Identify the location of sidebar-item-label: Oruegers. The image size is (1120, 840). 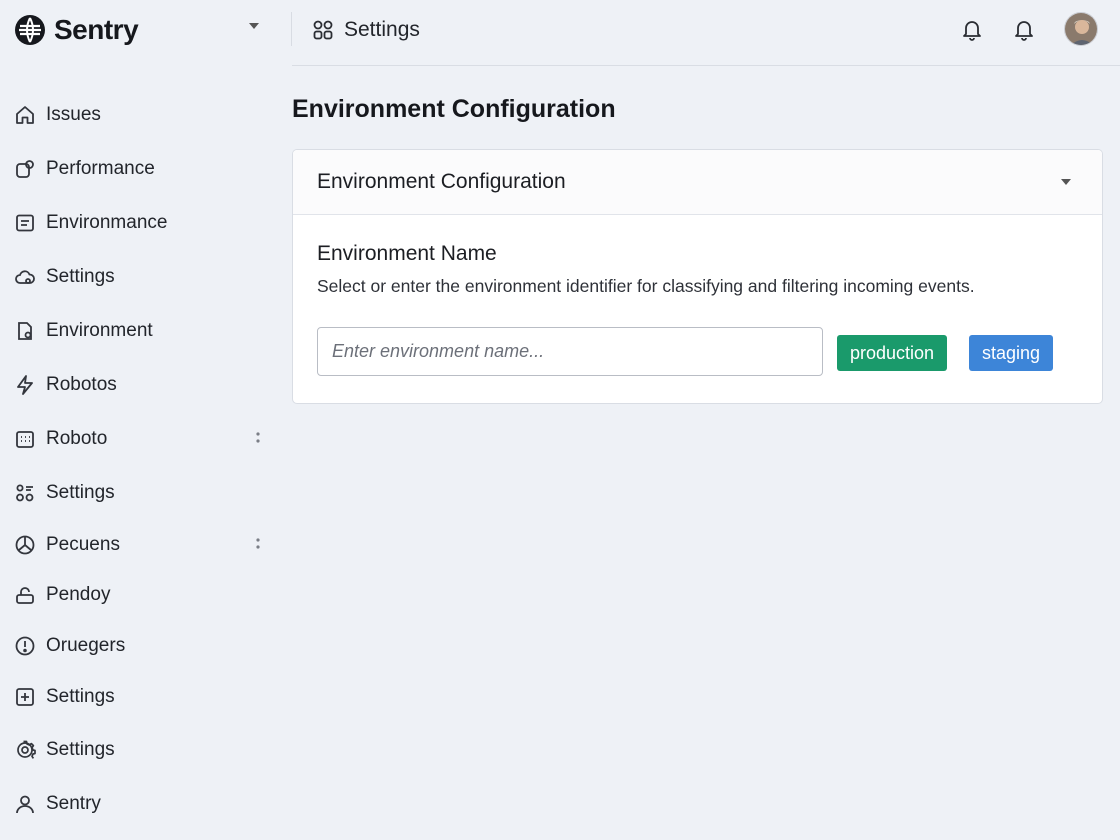
(86, 645).